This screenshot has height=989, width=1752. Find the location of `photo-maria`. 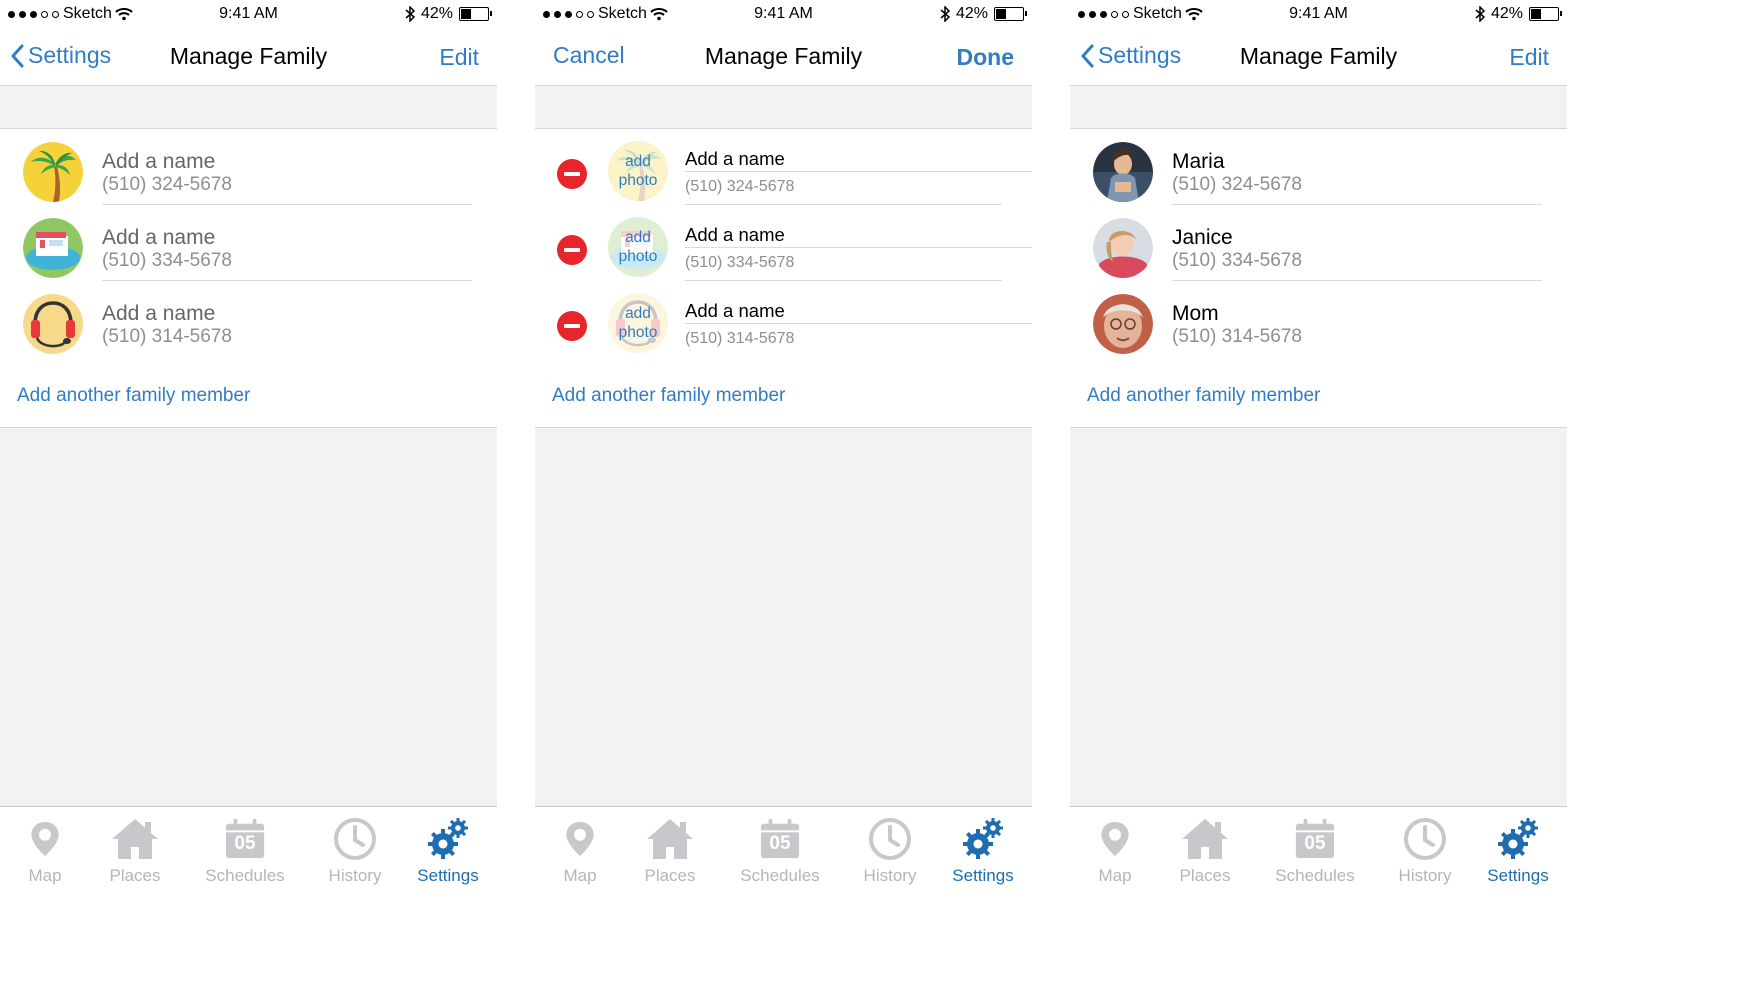

photo-maria is located at coordinates (1123, 172).